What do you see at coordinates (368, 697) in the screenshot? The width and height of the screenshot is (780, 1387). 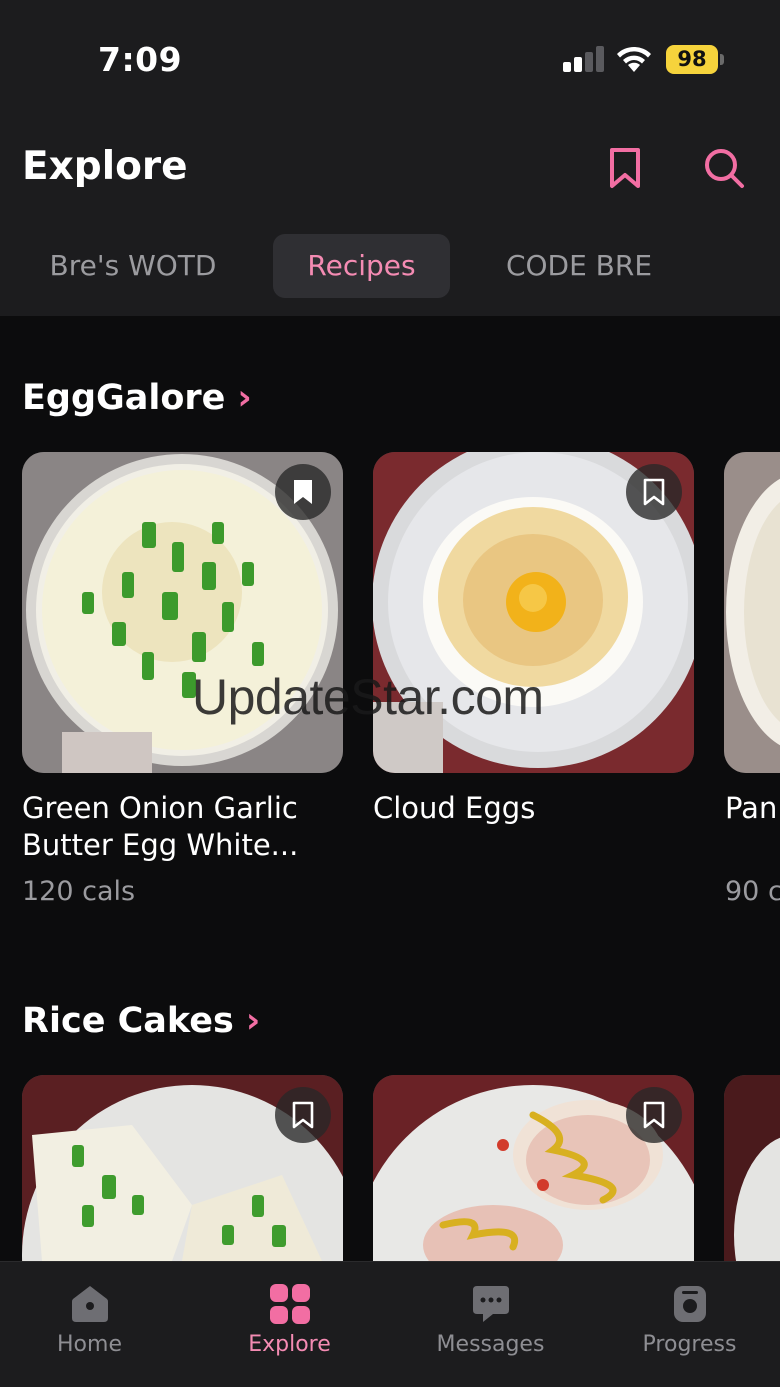 I see `watermark: UpdateStar.com` at bounding box center [368, 697].